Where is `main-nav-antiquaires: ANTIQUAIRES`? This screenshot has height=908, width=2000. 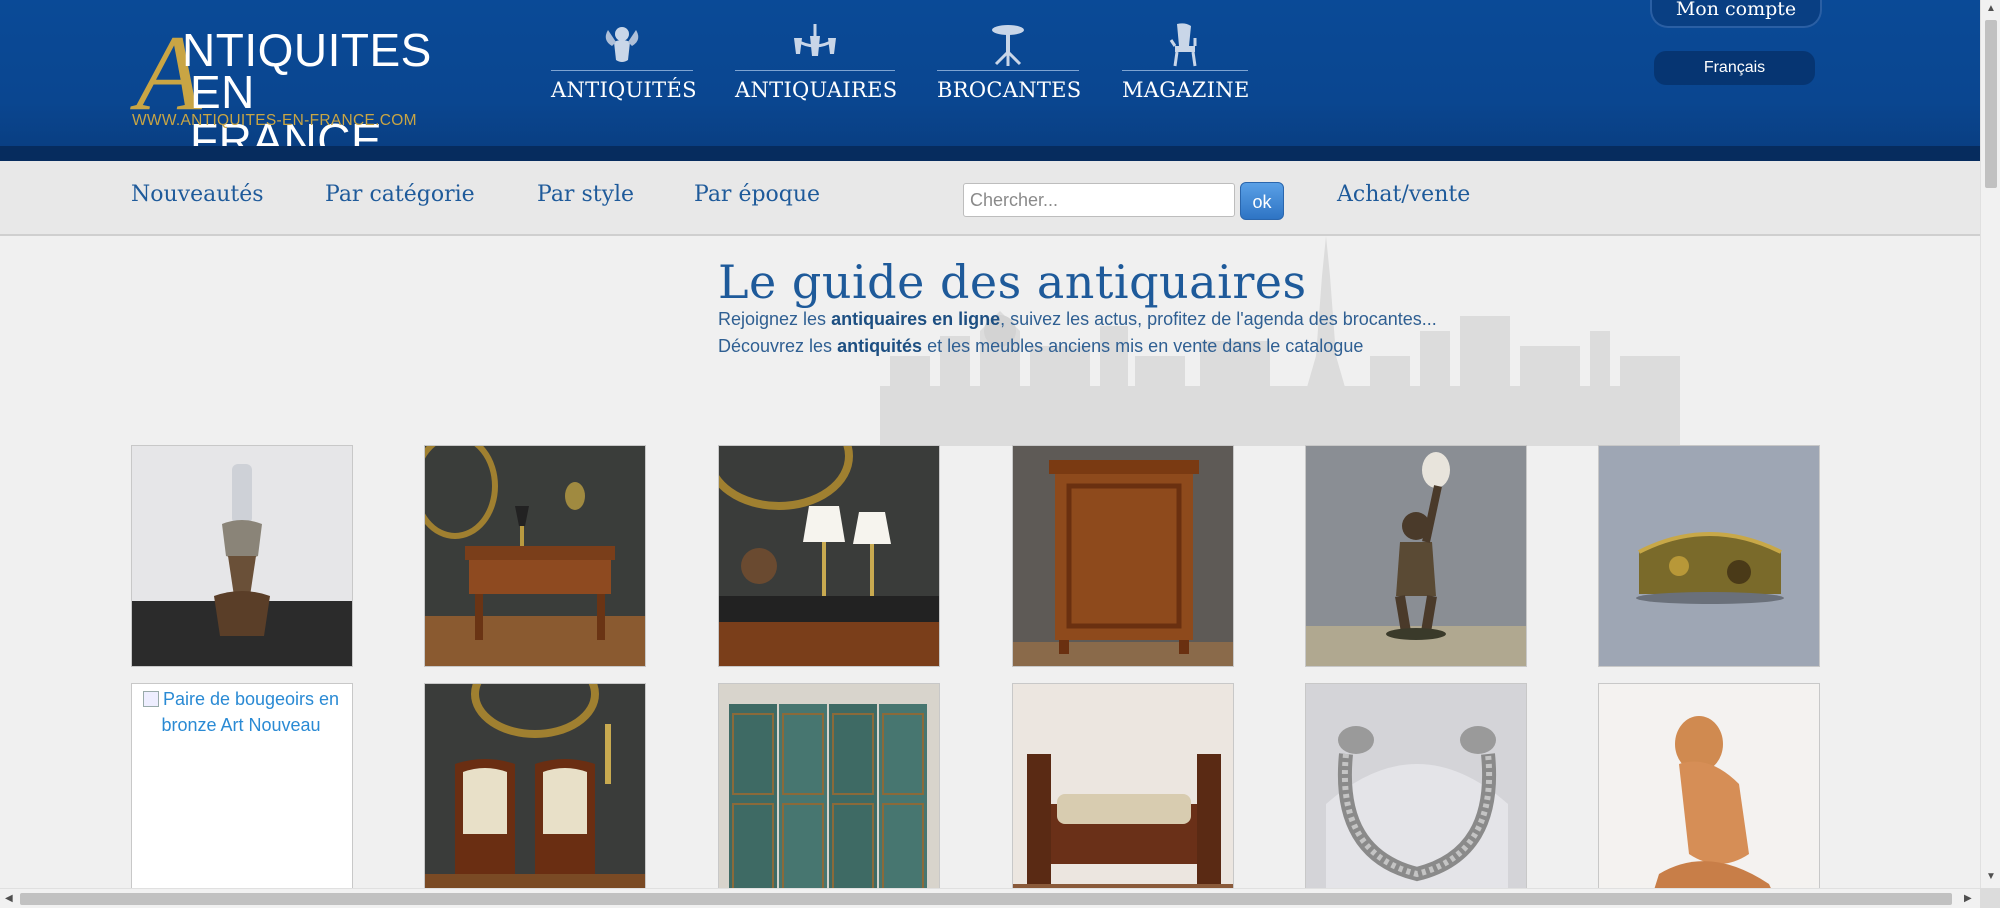
main-nav-antiquaires: ANTIQUAIRES is located at coordinates (816, 67).